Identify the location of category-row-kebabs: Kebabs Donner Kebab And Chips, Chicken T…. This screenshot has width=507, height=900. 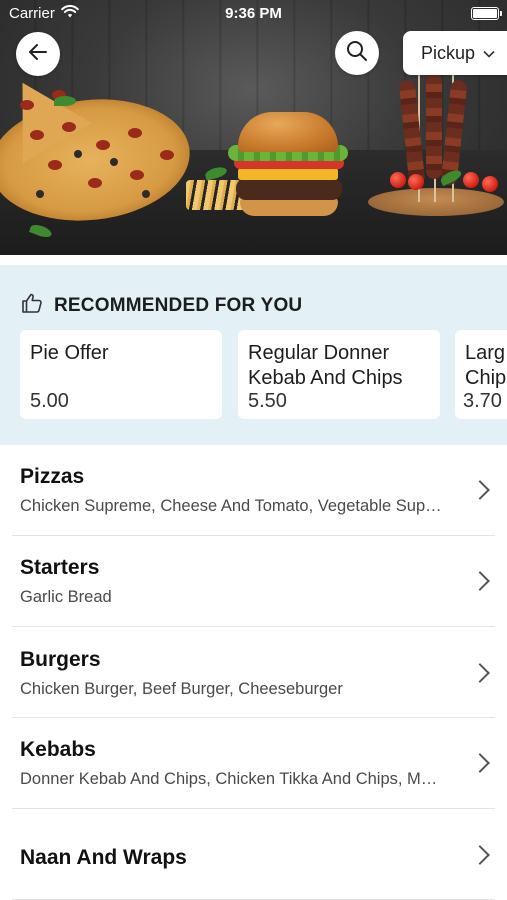
(253, 763).